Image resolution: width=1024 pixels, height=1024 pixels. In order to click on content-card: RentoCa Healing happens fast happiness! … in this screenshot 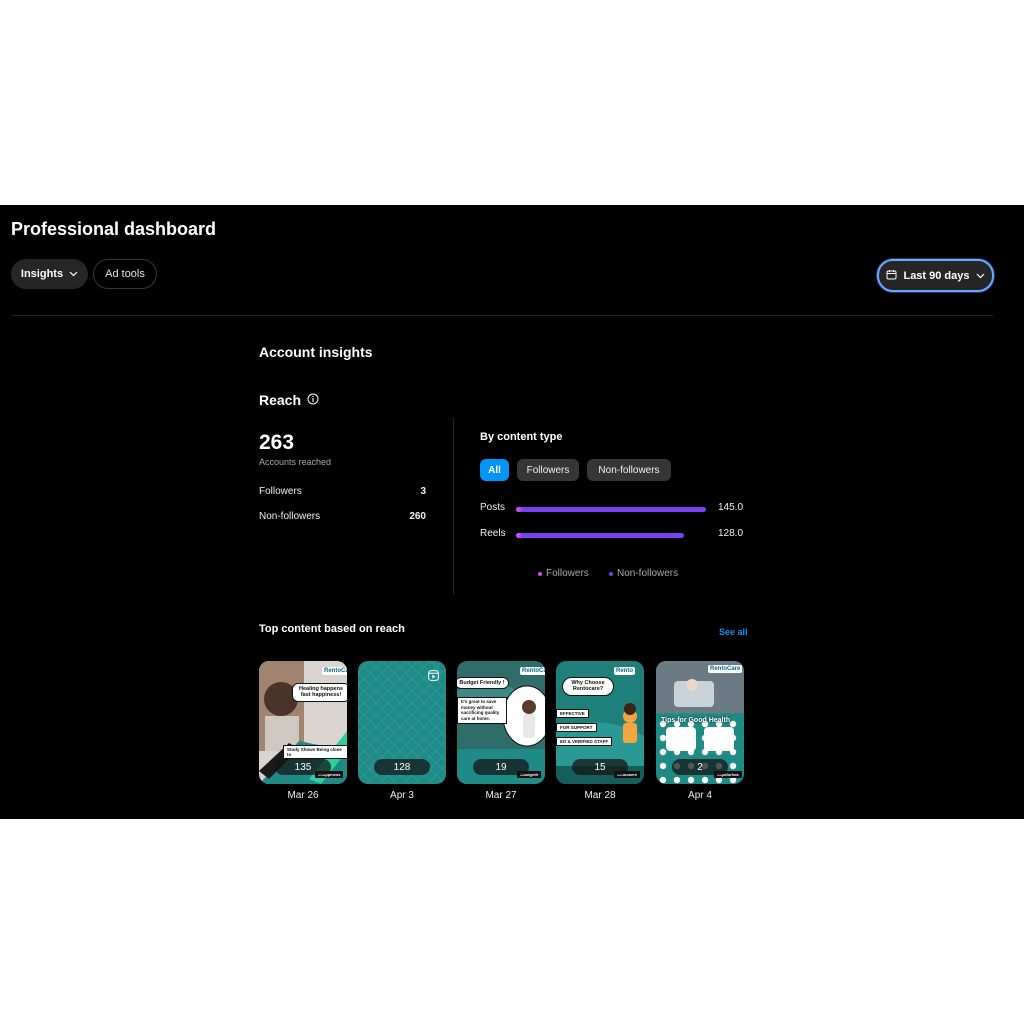, I will do `click(303, 722)`.